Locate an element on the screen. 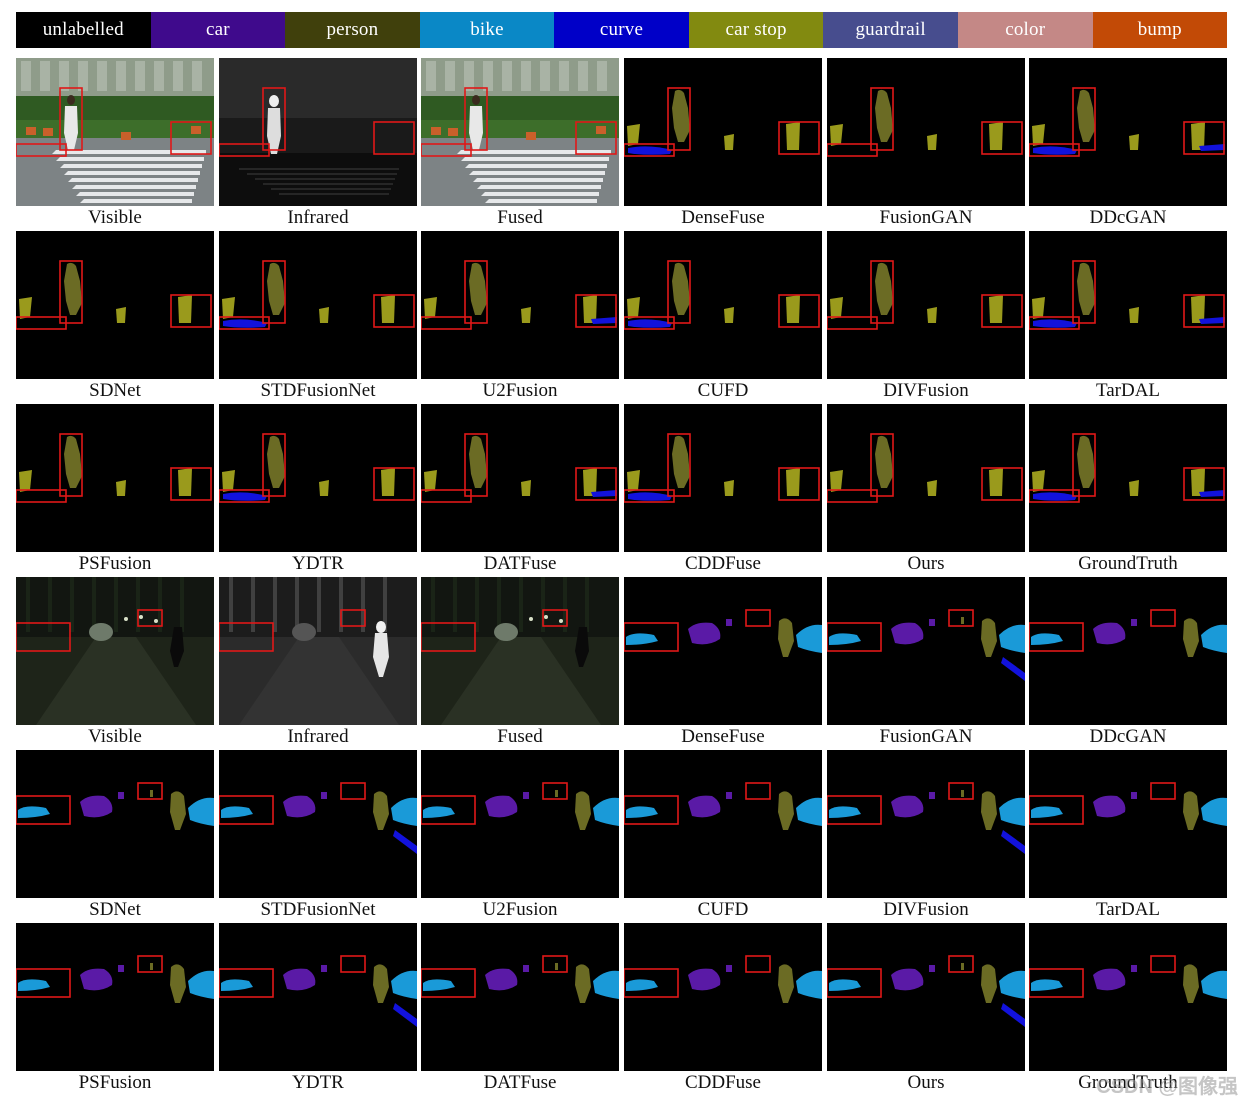 The height and width of the screenshot is (1105, 1244). comparison-cell: DenseFuse is located at coordinates (723, 663).